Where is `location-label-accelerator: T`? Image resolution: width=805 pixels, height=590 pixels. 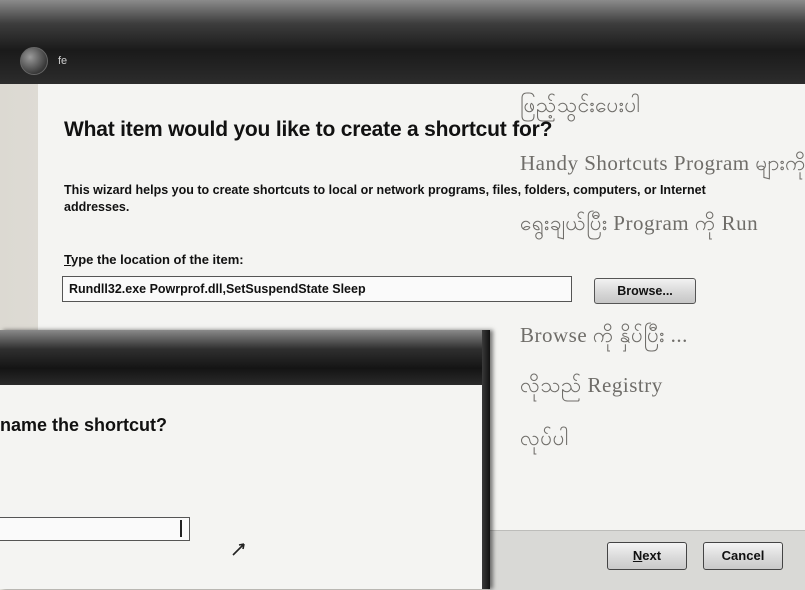 location-label-accelerator: T is located at coordinates (67, 259).